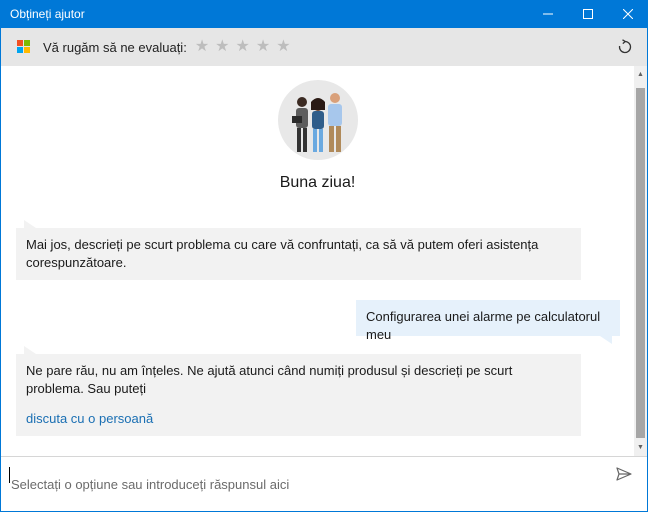 The image size is (648, 512). I want to click on rating-bar: Vă rugăm să ne evaluați: ★ ★ ★ ★ ★, so click(324, 47).